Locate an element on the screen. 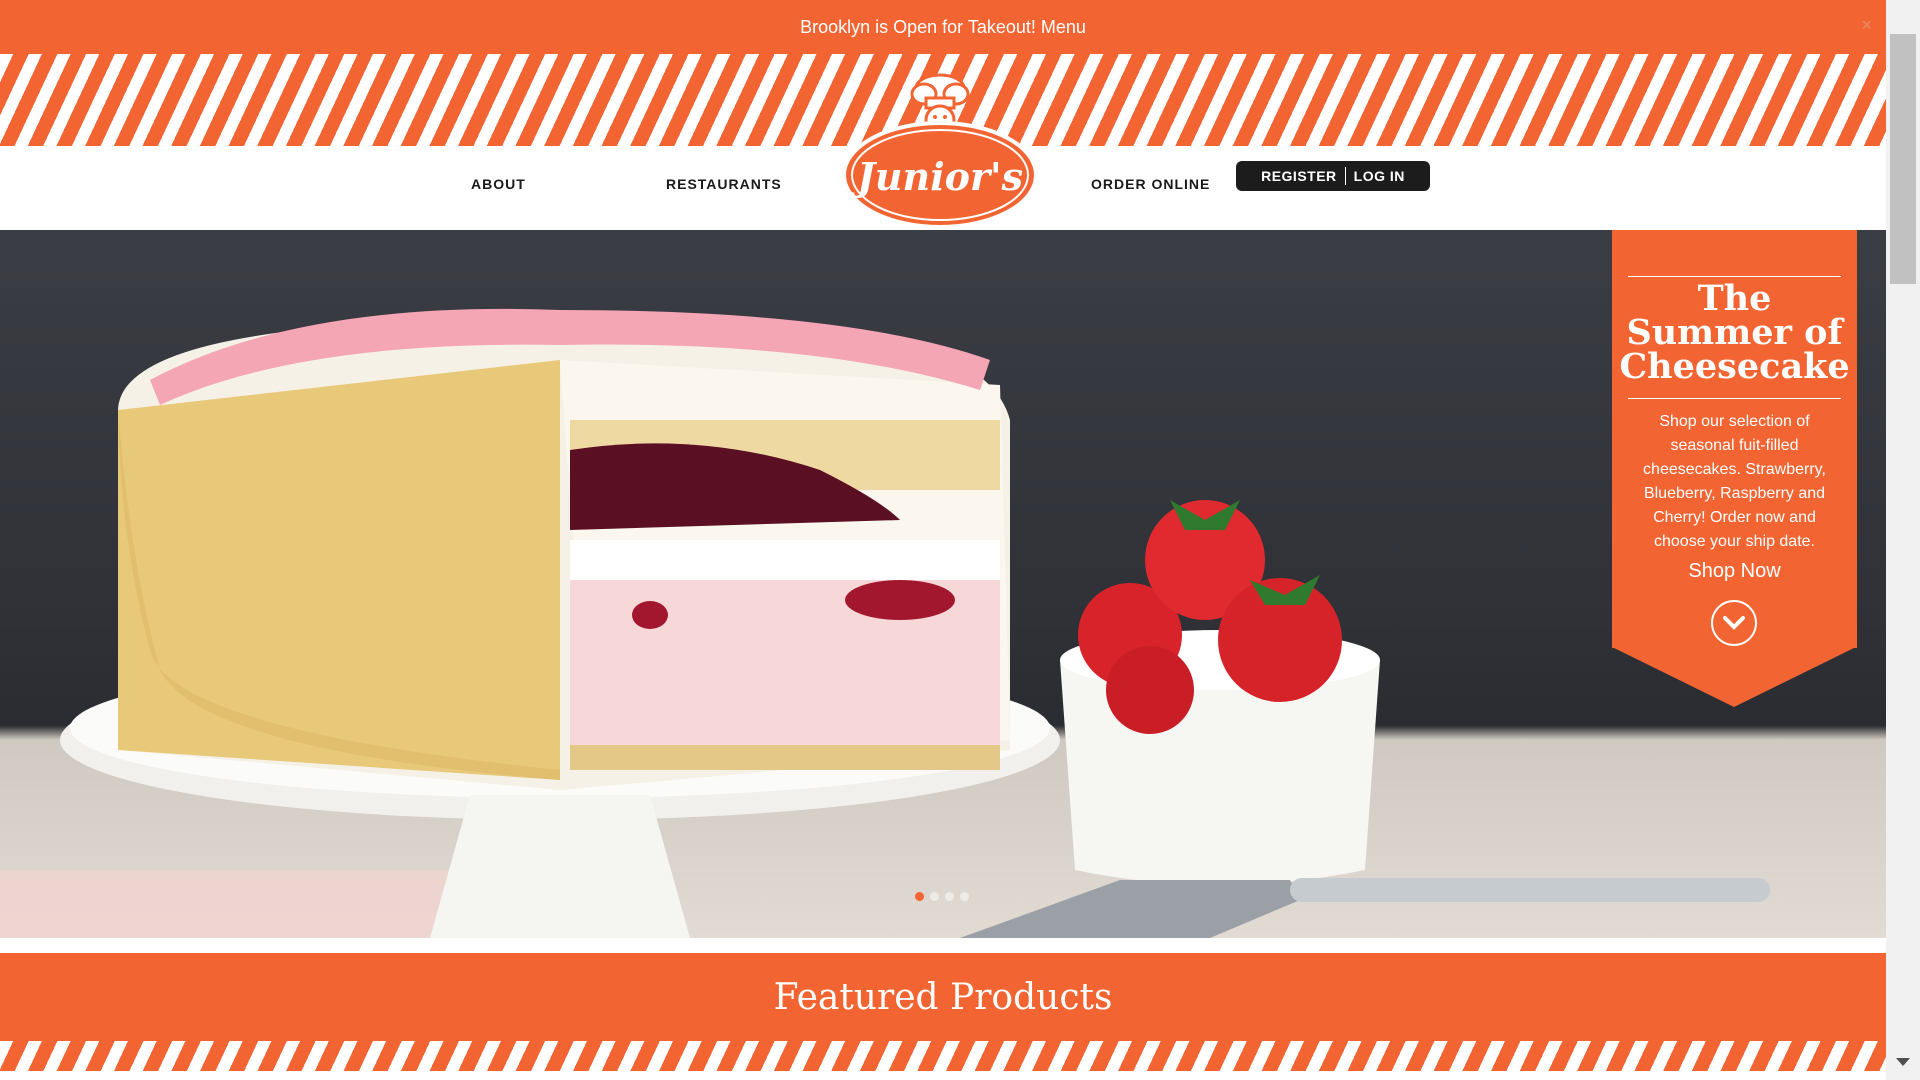 The image size is (1920, 1080). featured-products-header: Featured Products is located at coordinates (943, 997).